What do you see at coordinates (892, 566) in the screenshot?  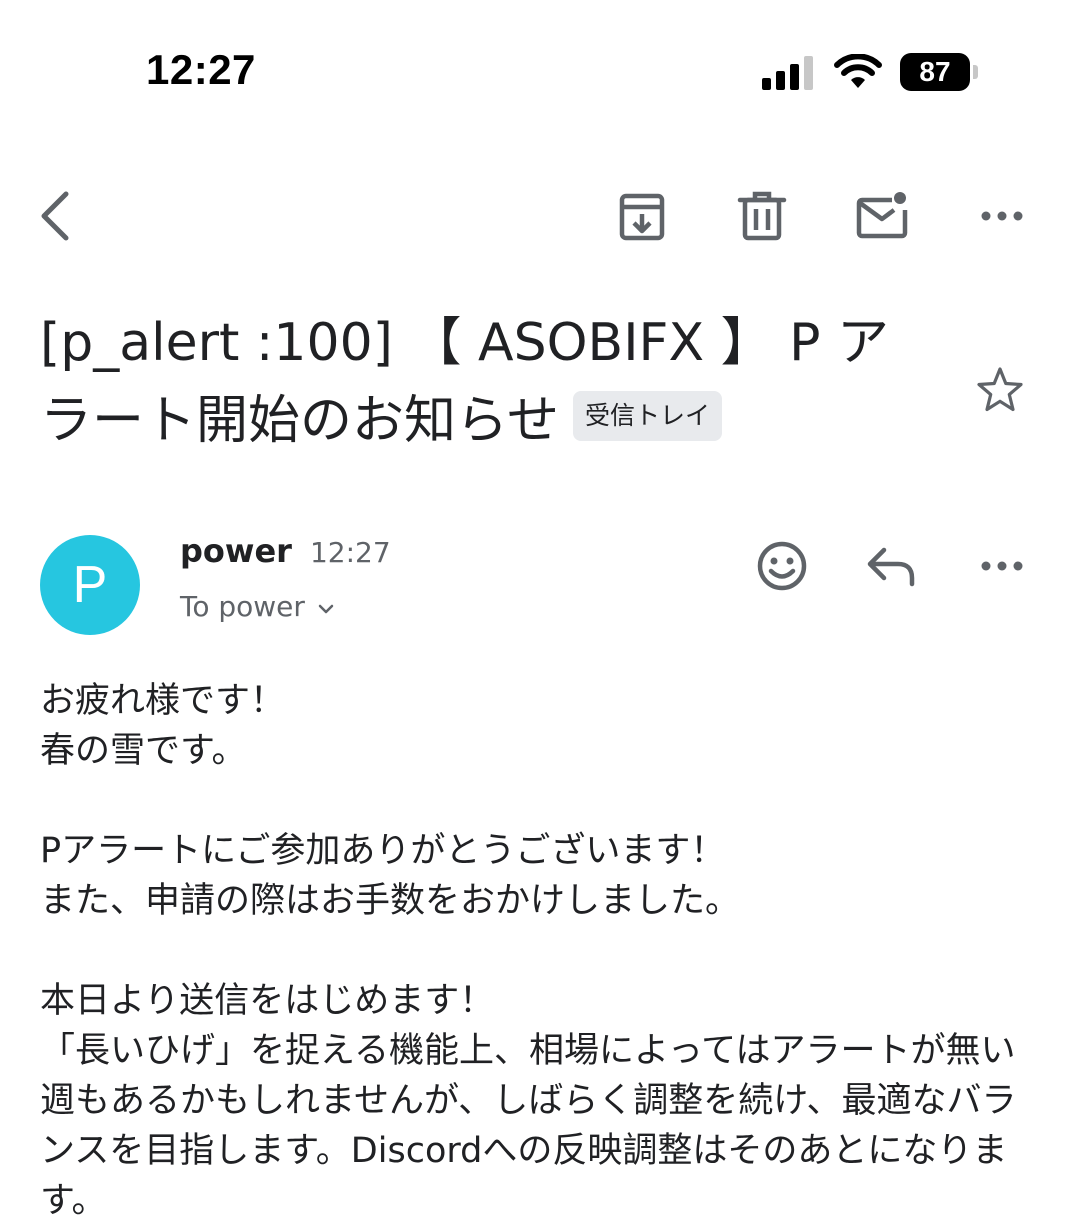 I see `reply-icon` at bounding box center [892, 566].